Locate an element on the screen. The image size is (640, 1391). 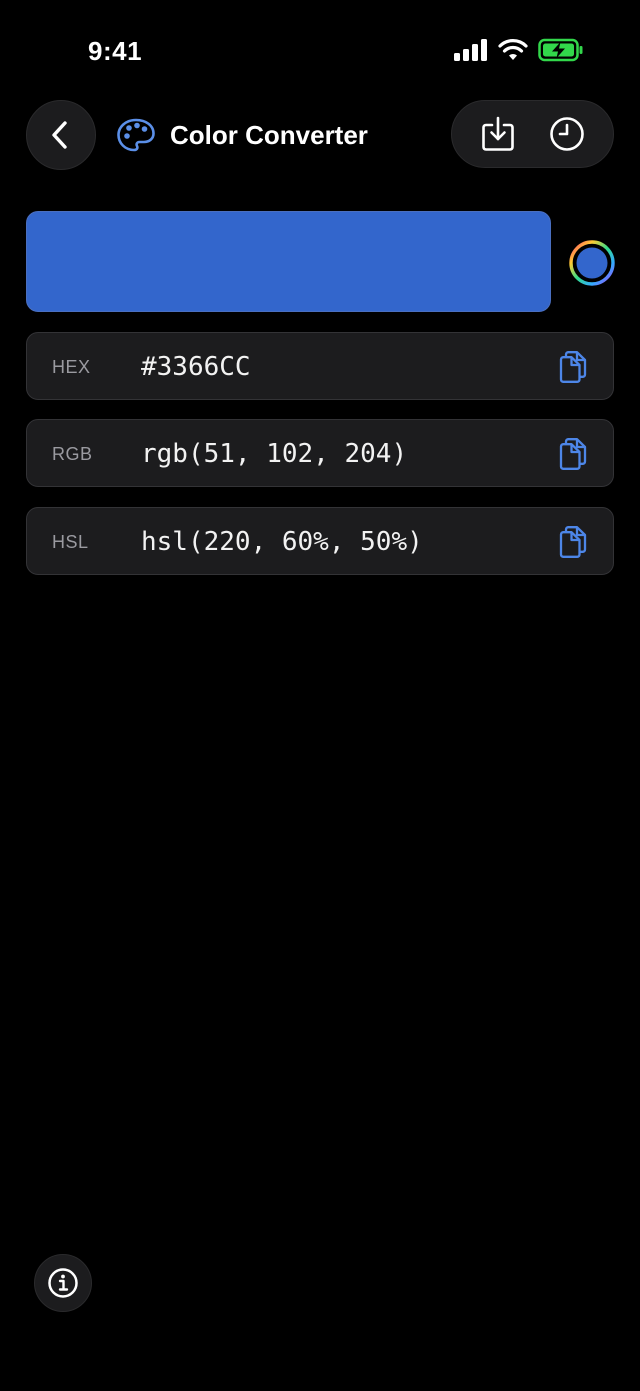
status-icons is located at coordinates (519, 50).